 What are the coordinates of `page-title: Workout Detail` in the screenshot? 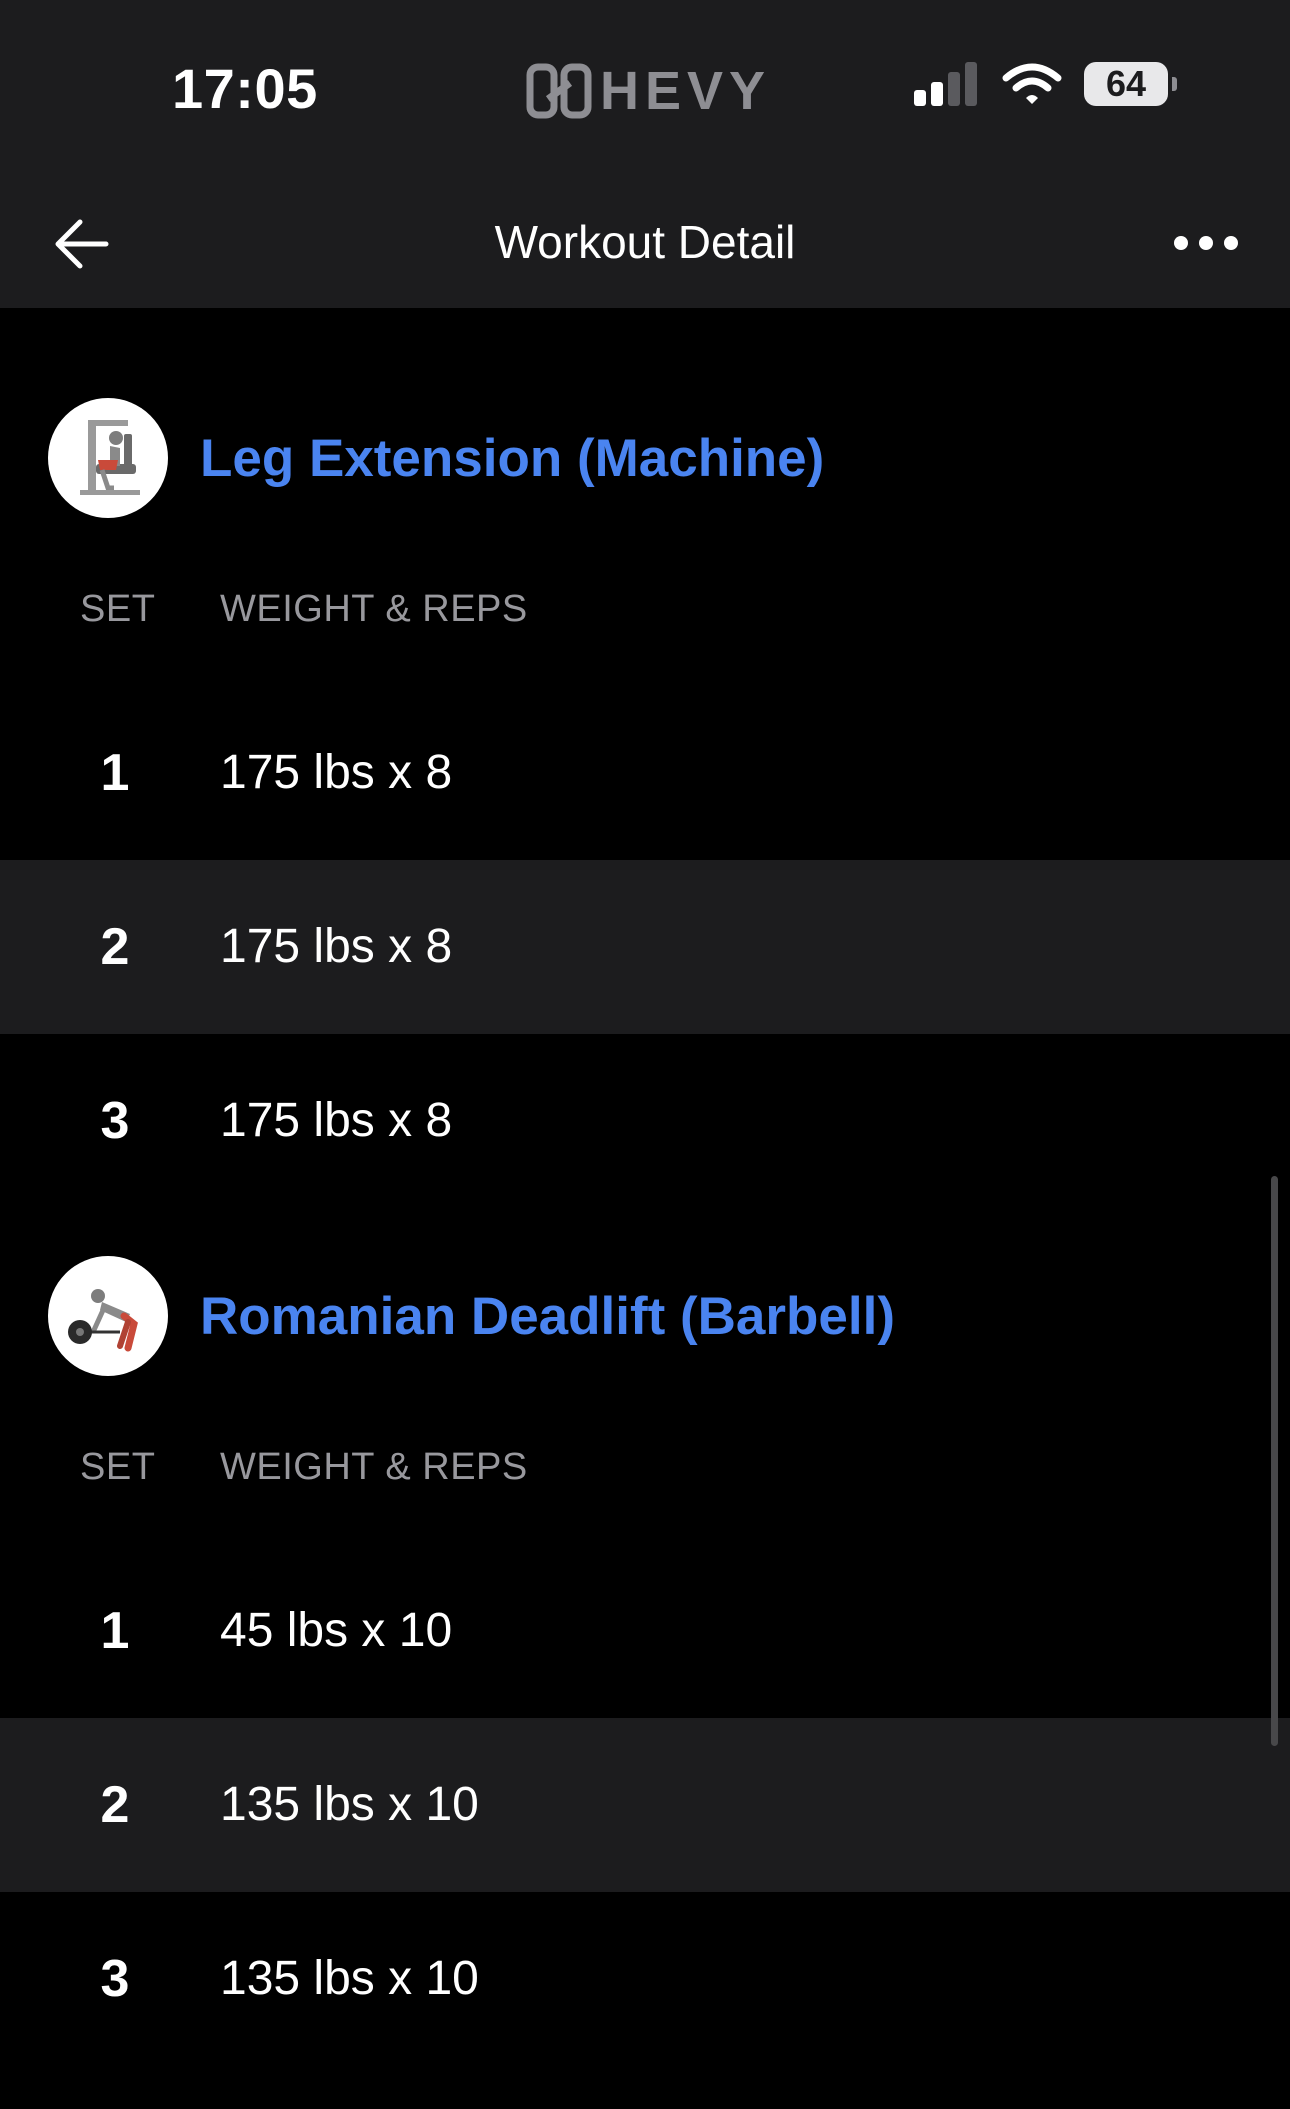 It's located at (645, 242).